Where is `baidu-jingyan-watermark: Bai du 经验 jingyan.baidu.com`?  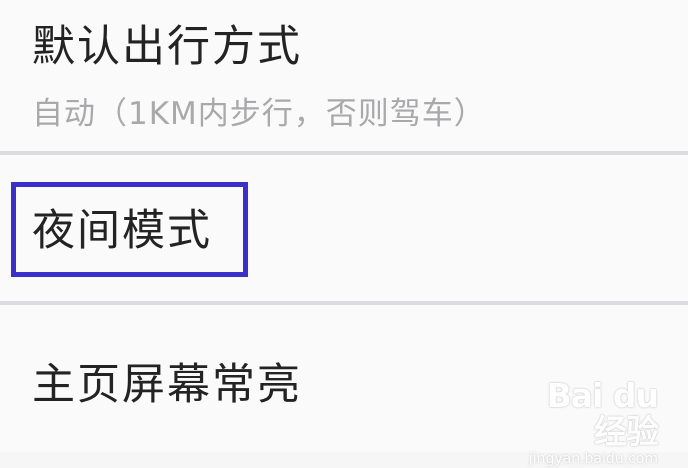
baidu-jingyan-watermark: Bai du 经验 jingyan.baidu.com is located at coordinates (583, 423).